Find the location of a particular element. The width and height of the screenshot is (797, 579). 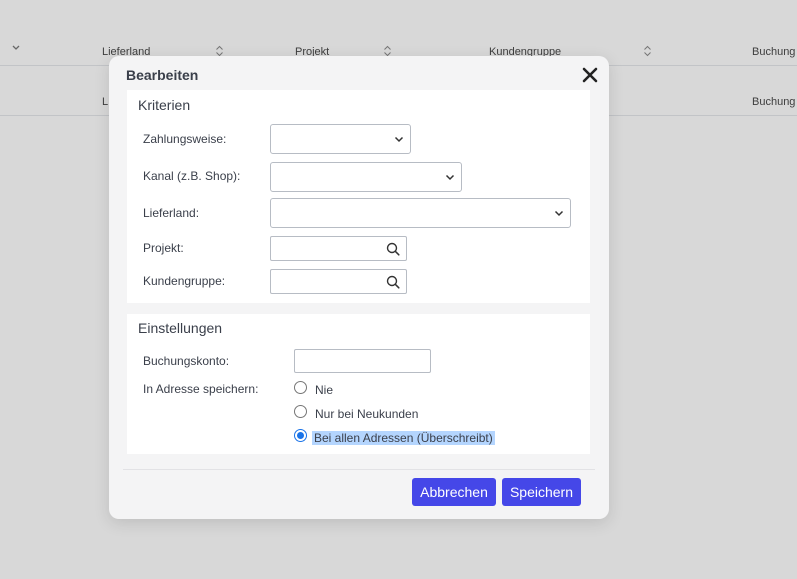

radio-label-nie: Nie is located at coordinates (324, 390).